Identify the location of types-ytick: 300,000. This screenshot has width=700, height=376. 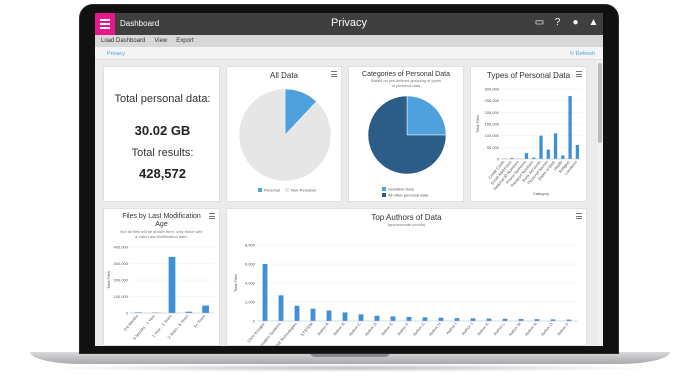
(492, 89).